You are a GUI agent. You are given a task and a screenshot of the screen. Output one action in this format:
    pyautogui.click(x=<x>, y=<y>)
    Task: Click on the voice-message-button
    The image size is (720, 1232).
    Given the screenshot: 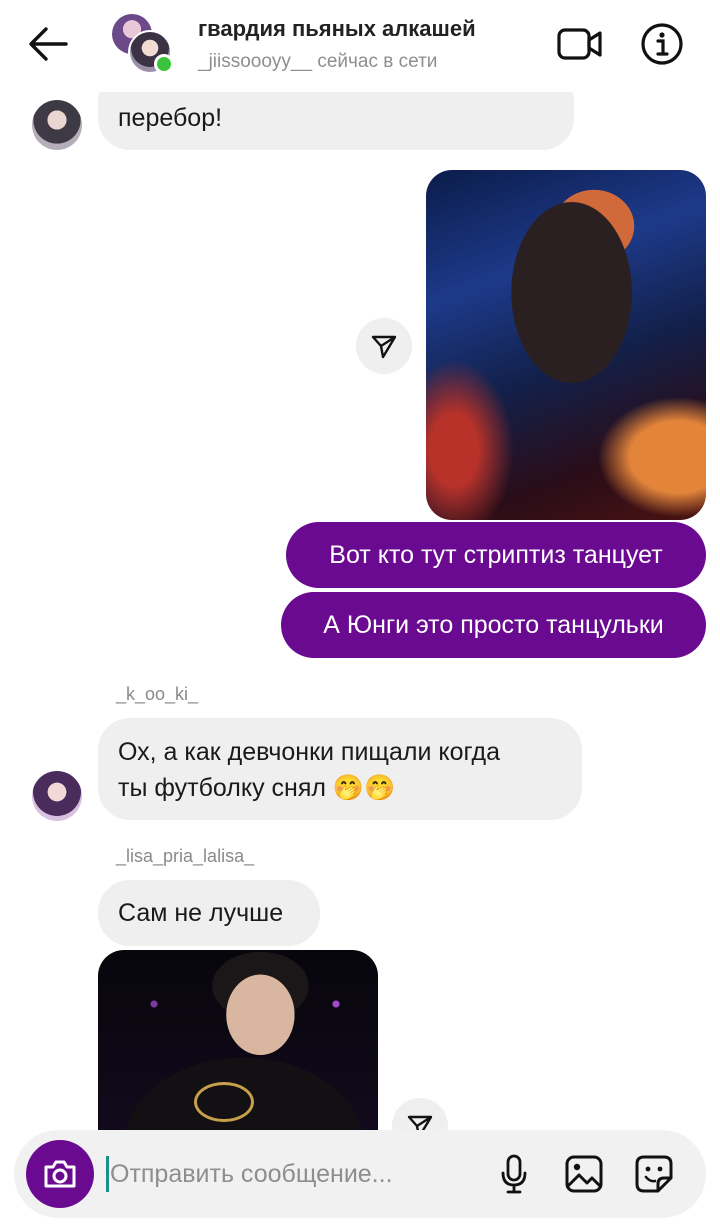 What is the action you would take?
    pyautogui.click(x=514, y=1174)
    